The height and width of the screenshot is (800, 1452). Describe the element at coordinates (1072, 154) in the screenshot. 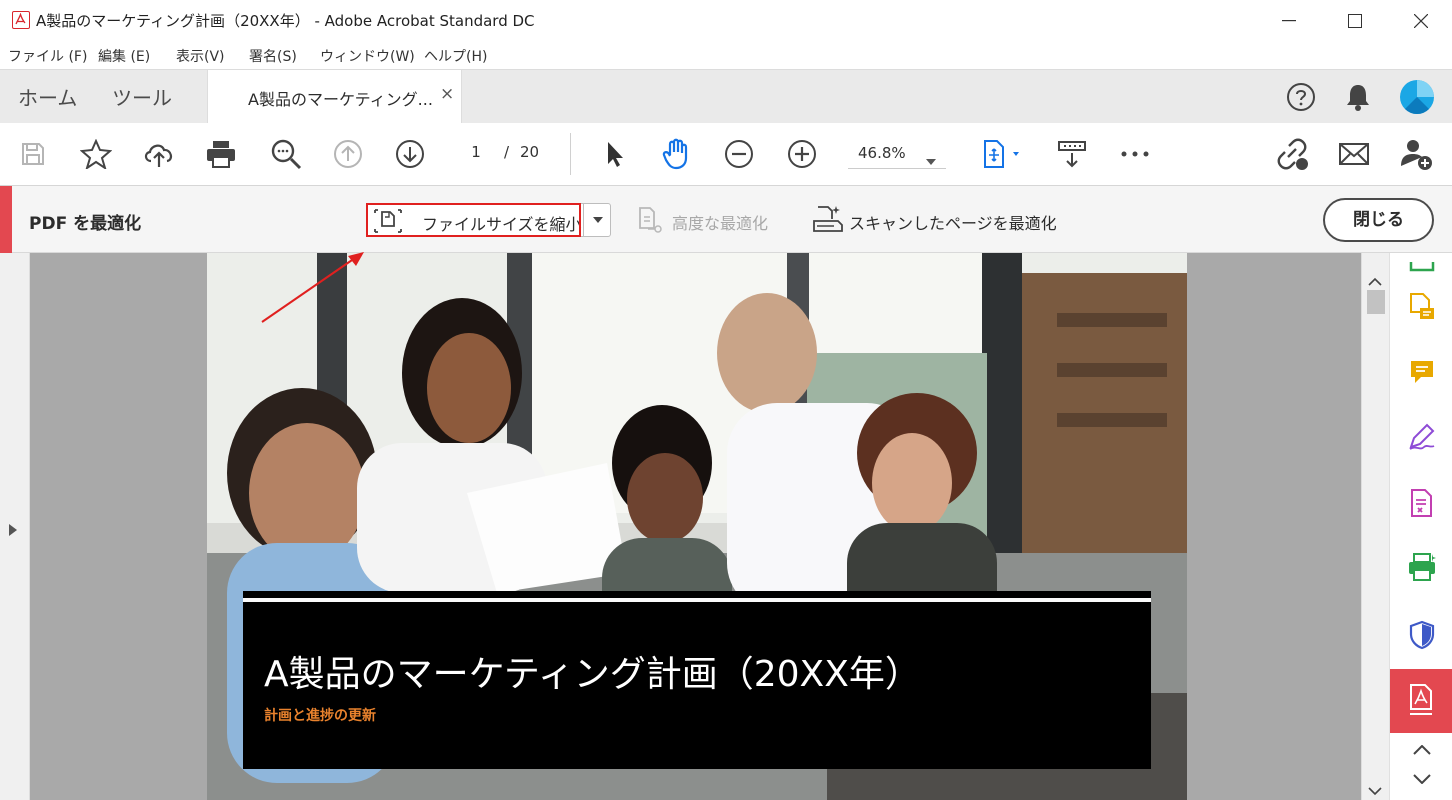

I see `scroll-mode-icon` at that location.